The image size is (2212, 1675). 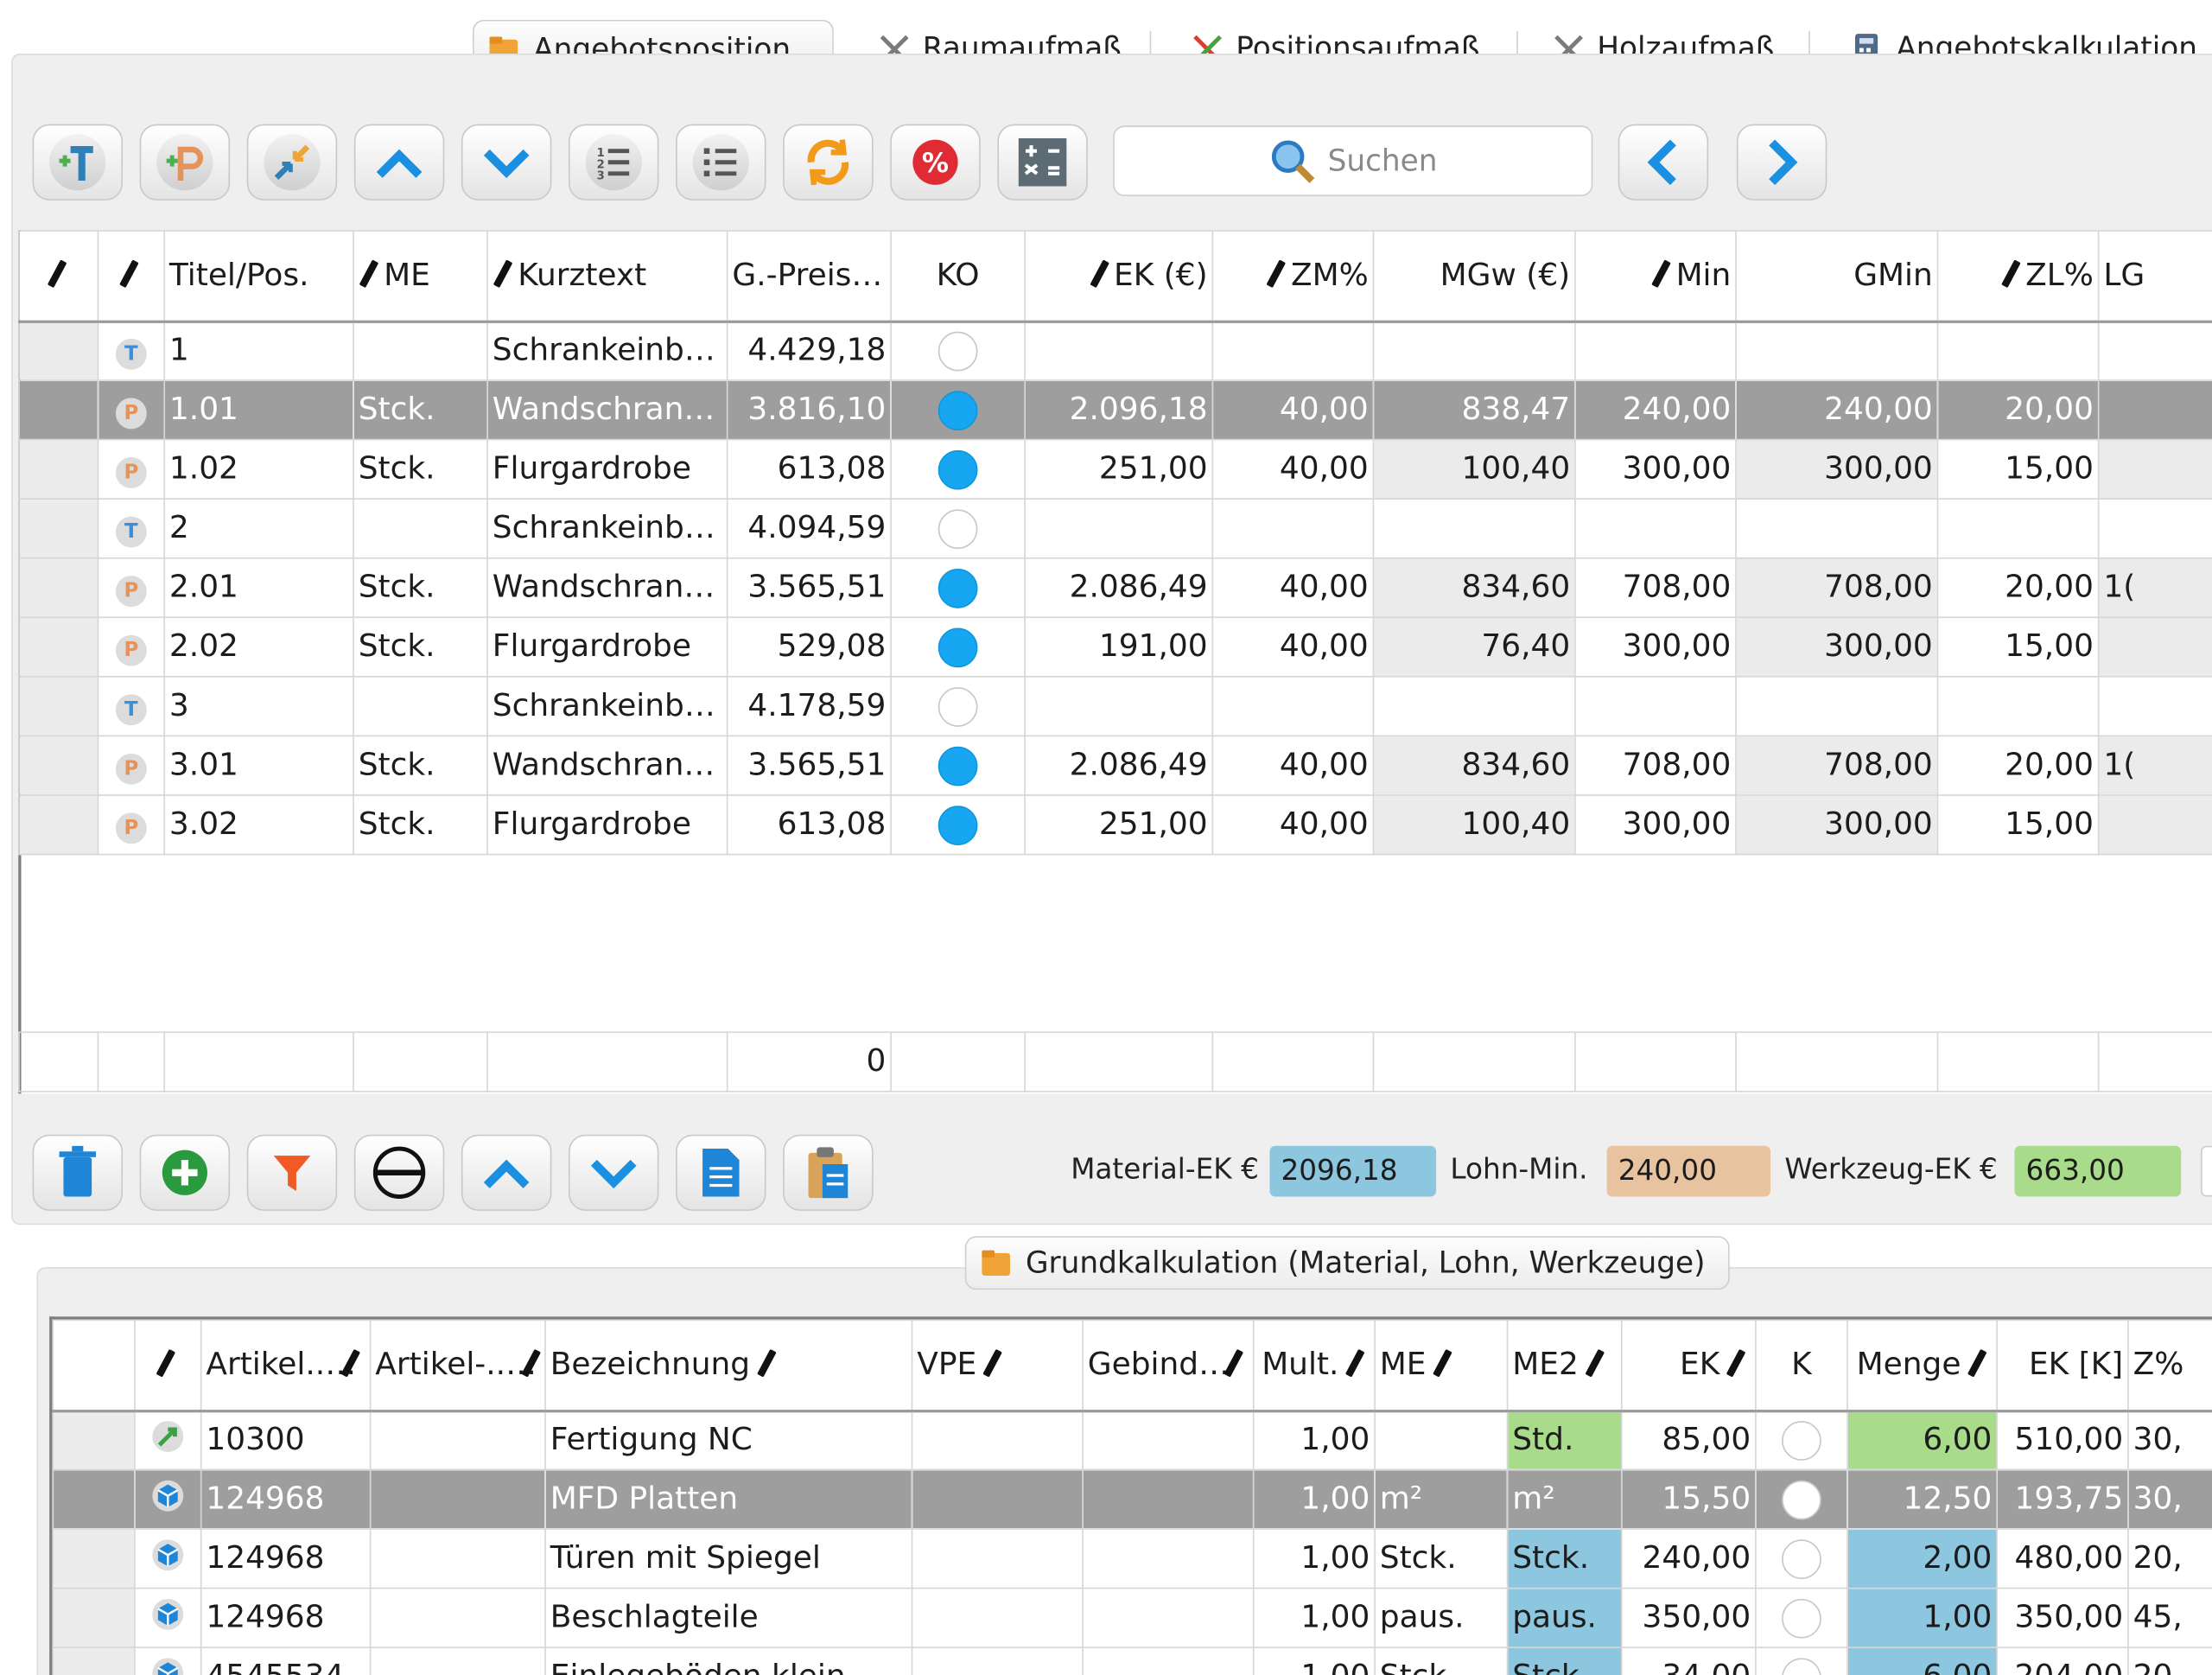 What do you see at coordinates (1168, 1558) in the screenshot?
I see `gebinde-cell` at bounding box center [1168, 1558].